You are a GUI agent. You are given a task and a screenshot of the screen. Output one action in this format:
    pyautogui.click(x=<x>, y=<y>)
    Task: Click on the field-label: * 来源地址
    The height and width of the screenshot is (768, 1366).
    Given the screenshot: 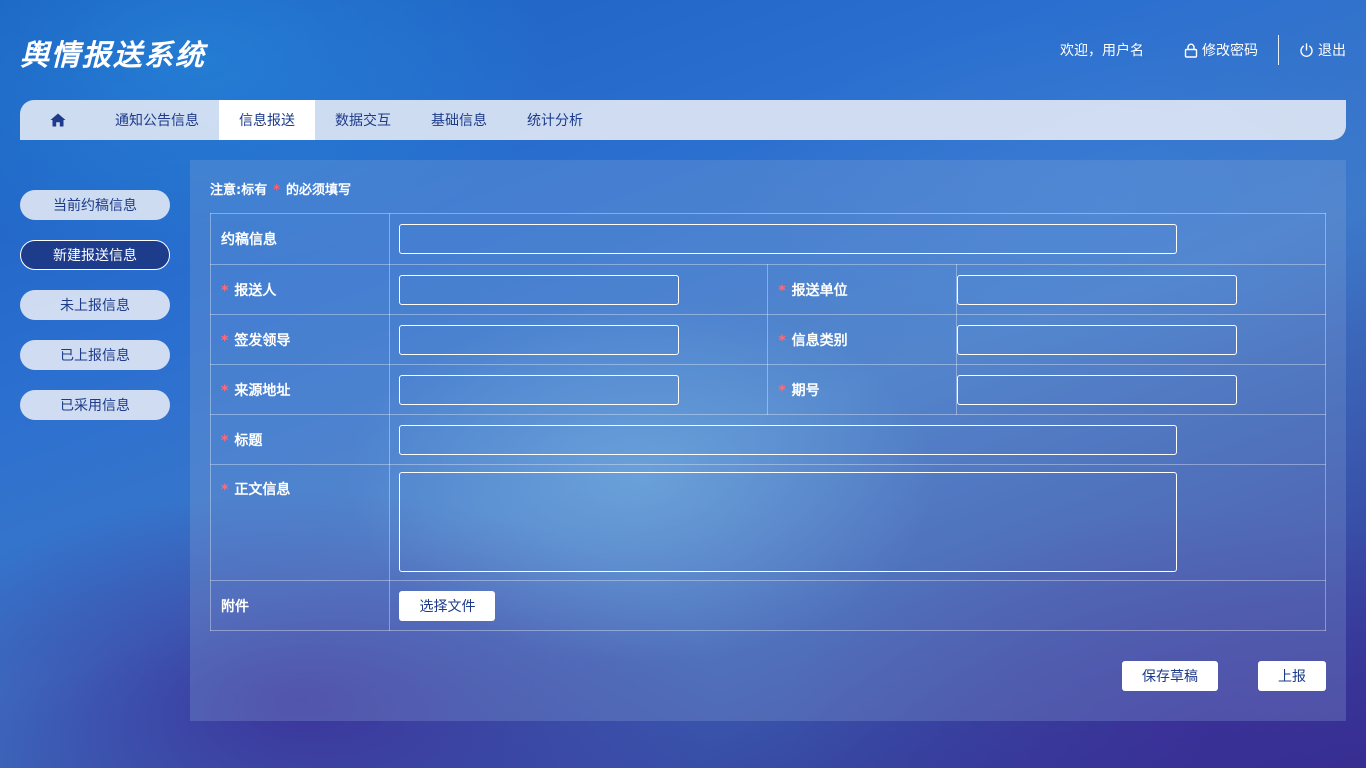 What is the action you would take?
    pyautogui.click(x=300, y=389)
    